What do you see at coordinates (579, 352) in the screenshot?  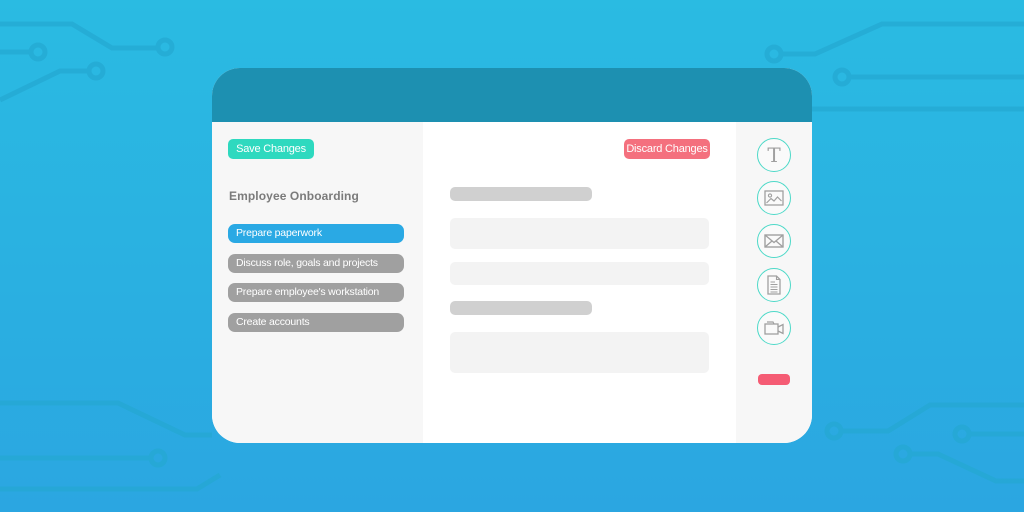 I see `textarea-placeholder` at bounding box center [579, 352].